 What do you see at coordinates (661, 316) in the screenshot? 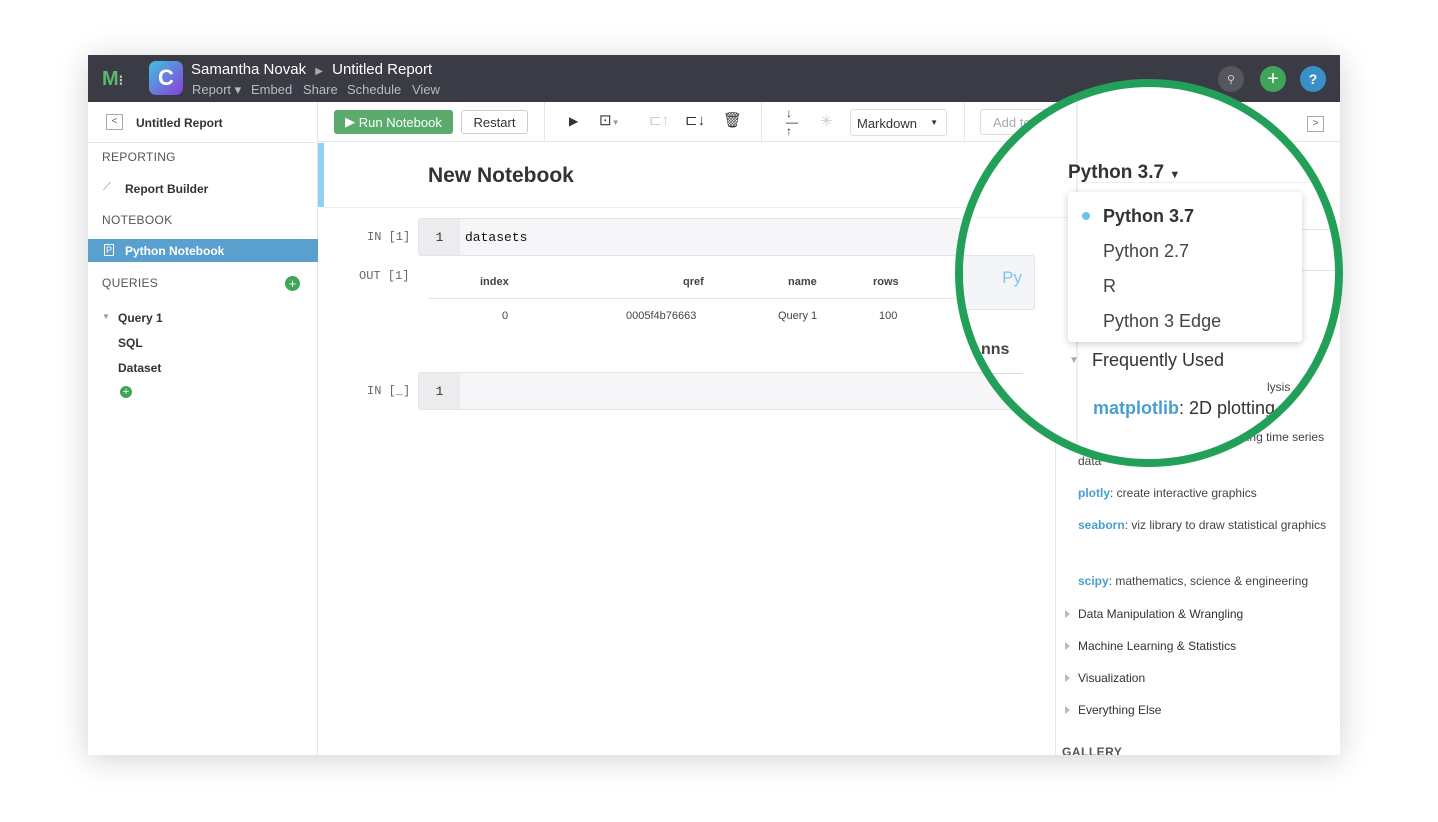
I see `table-cell: 0005f4b76663` at bounding box center [661, 316].